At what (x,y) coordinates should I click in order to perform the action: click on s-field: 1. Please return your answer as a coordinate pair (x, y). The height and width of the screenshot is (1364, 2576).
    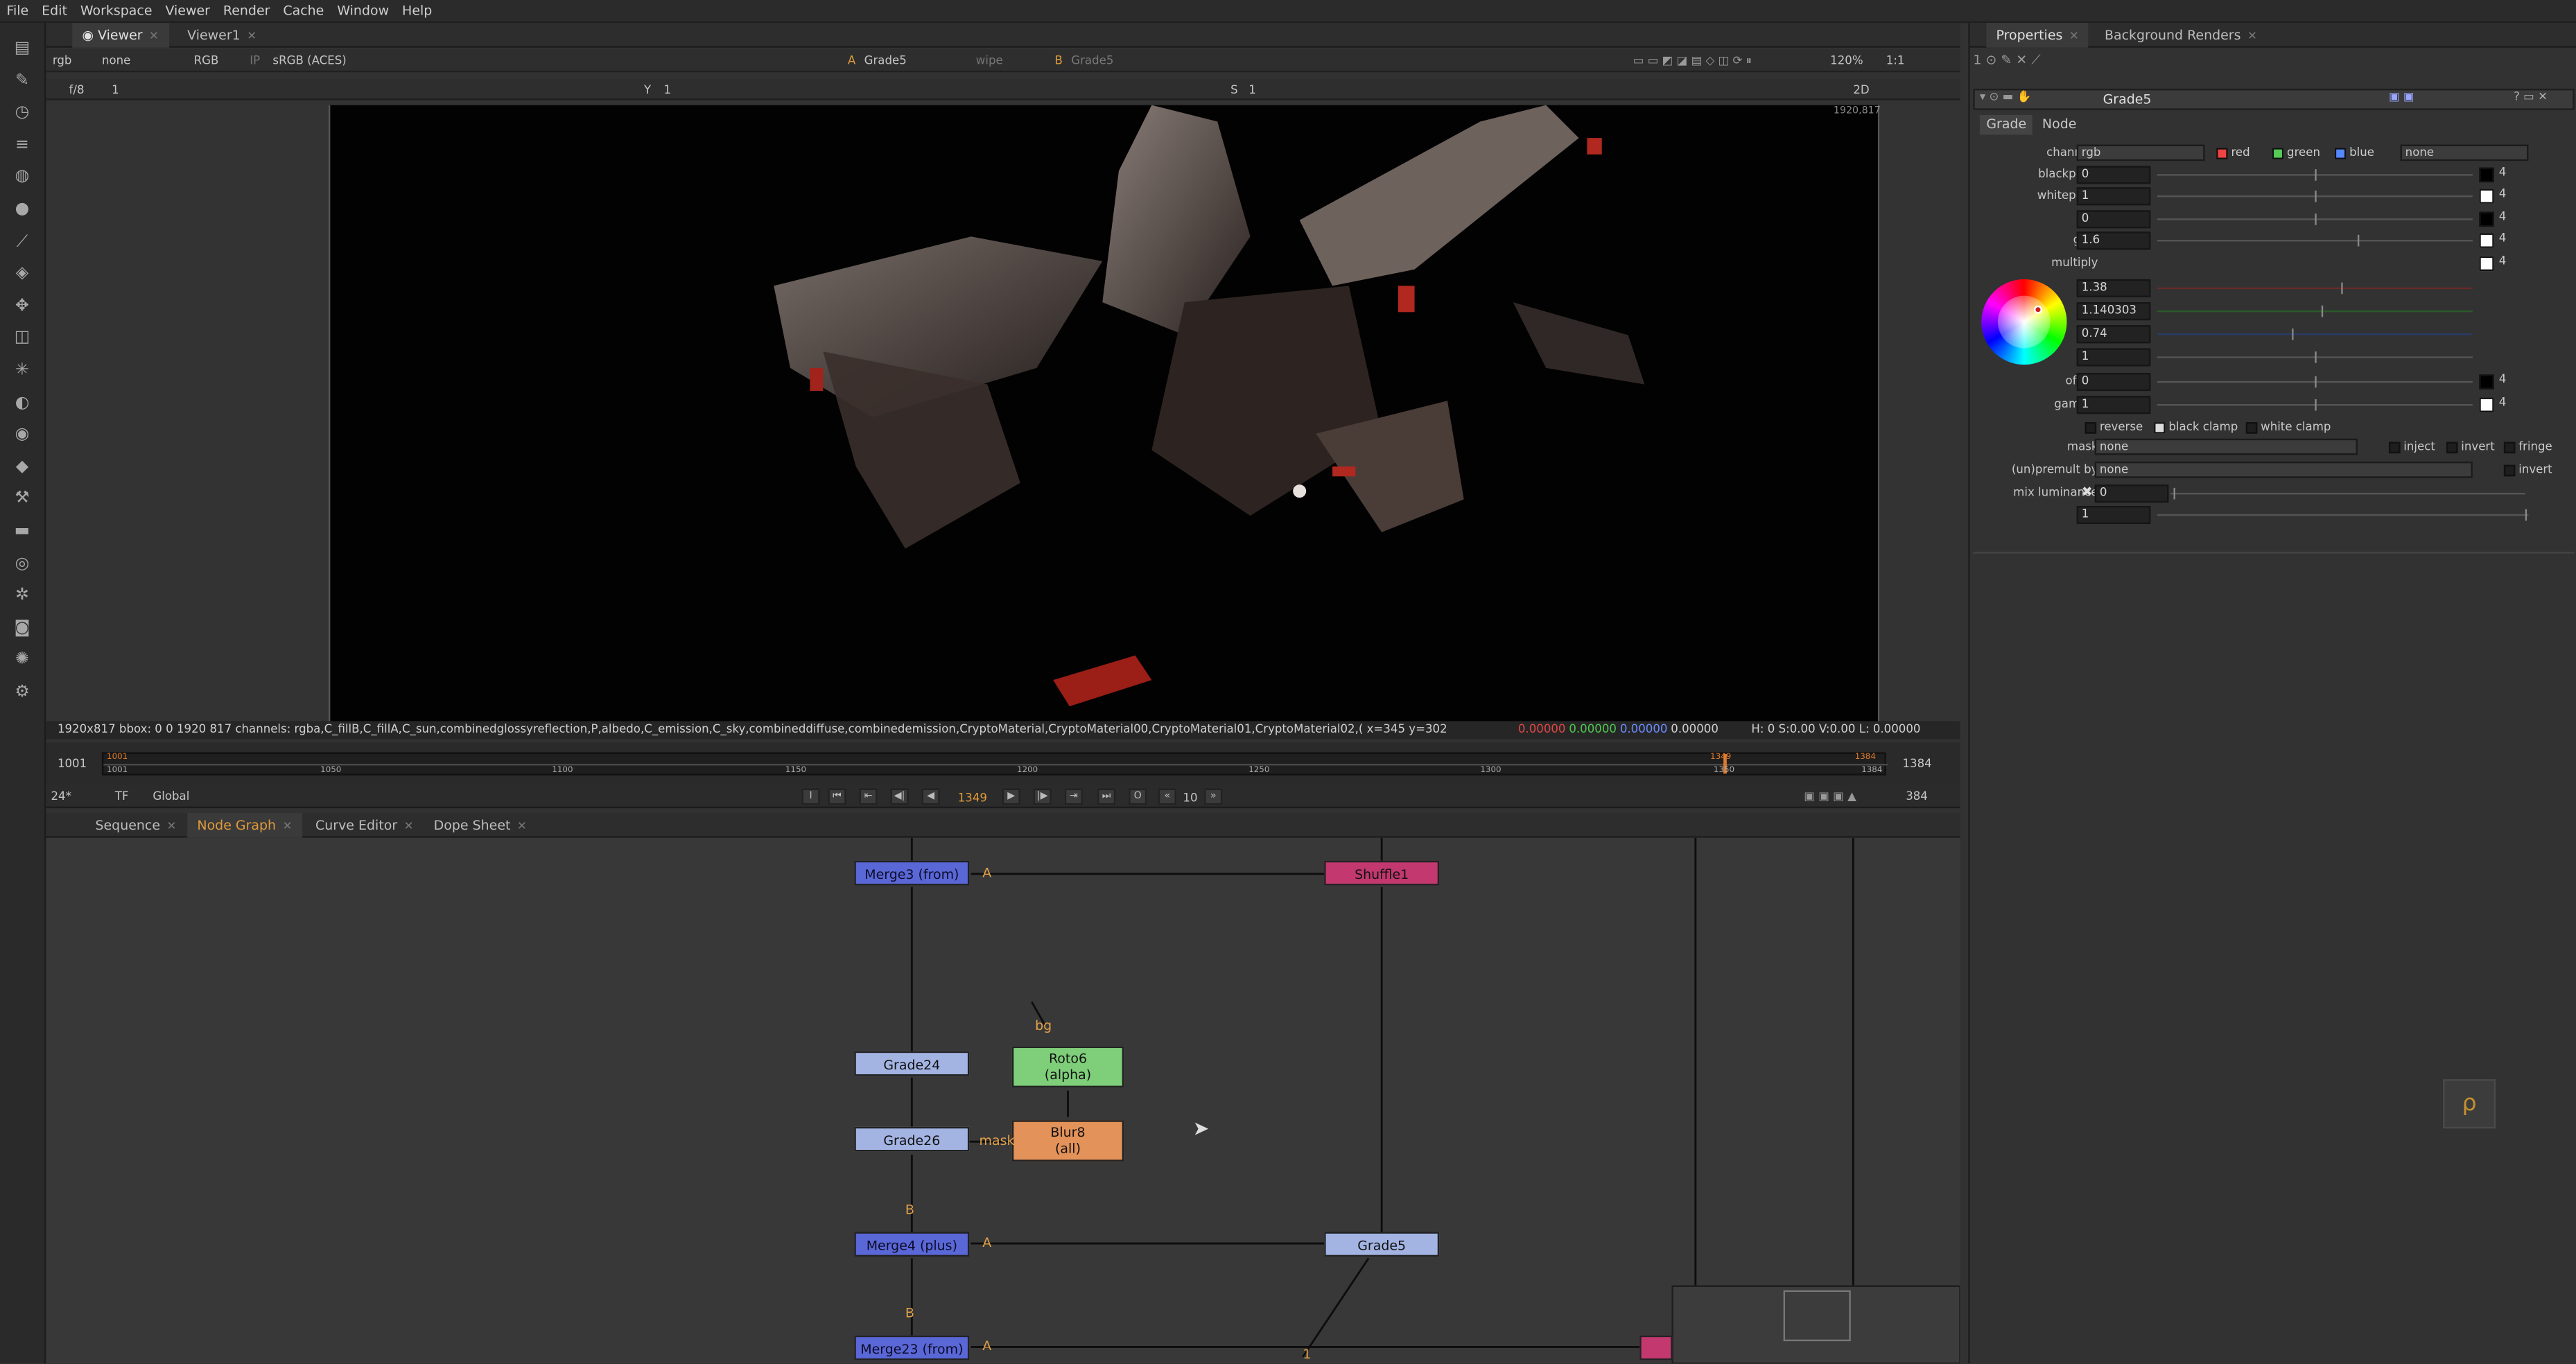
    Looking at the image, I should click on (1252, 90).